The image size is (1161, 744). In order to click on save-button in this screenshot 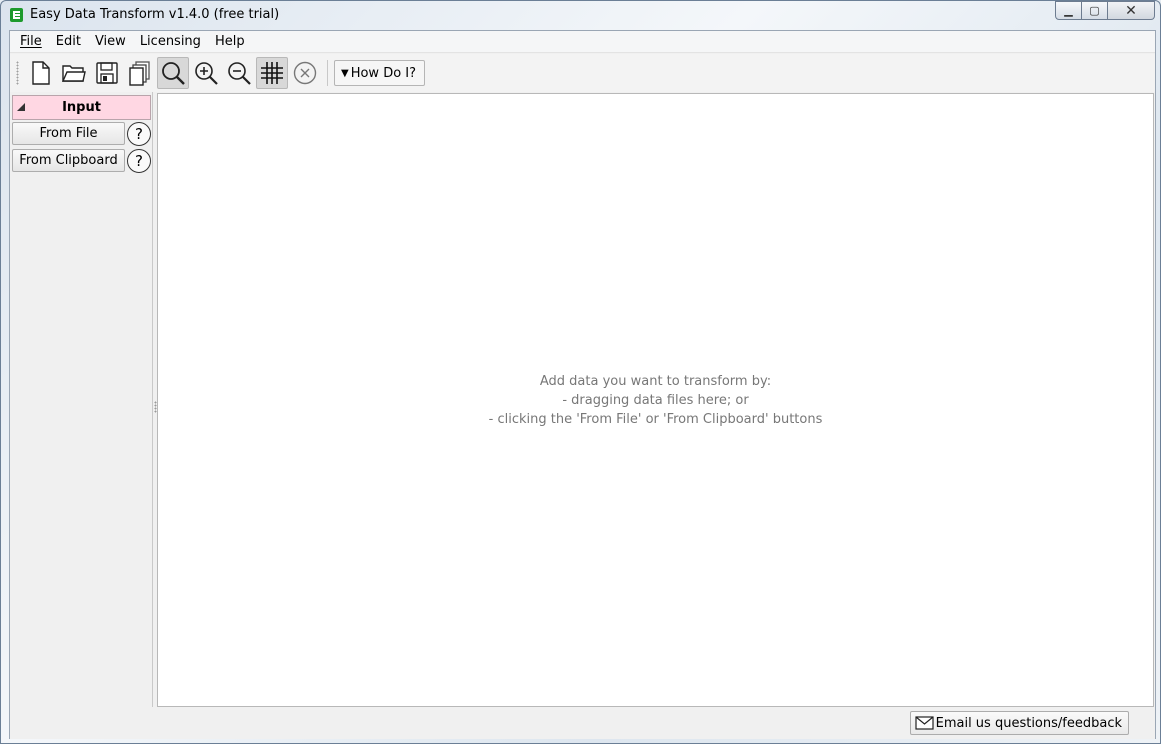, I will do `click(107, 73)`.